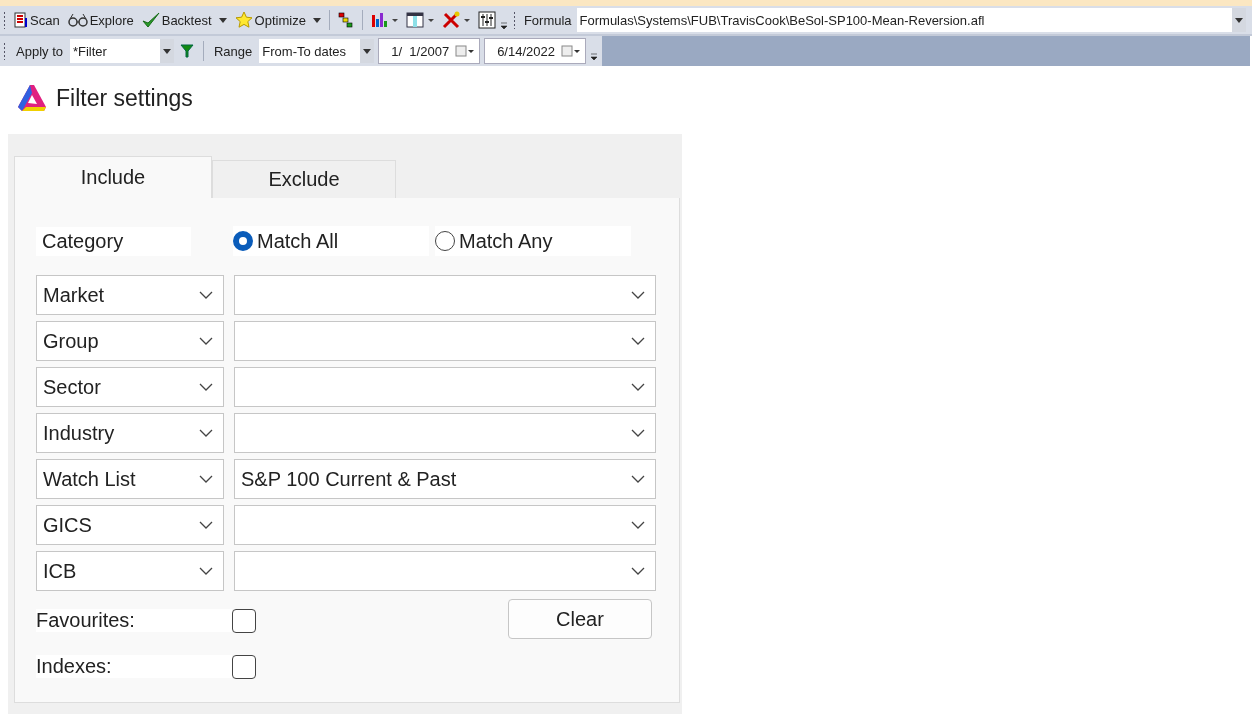 This screenshot has width=1252, height=717. Describe the element at coordinates (445, 479) in the screenshot. I see `value-dropdown: S&P 100 Current & Past` at that location.